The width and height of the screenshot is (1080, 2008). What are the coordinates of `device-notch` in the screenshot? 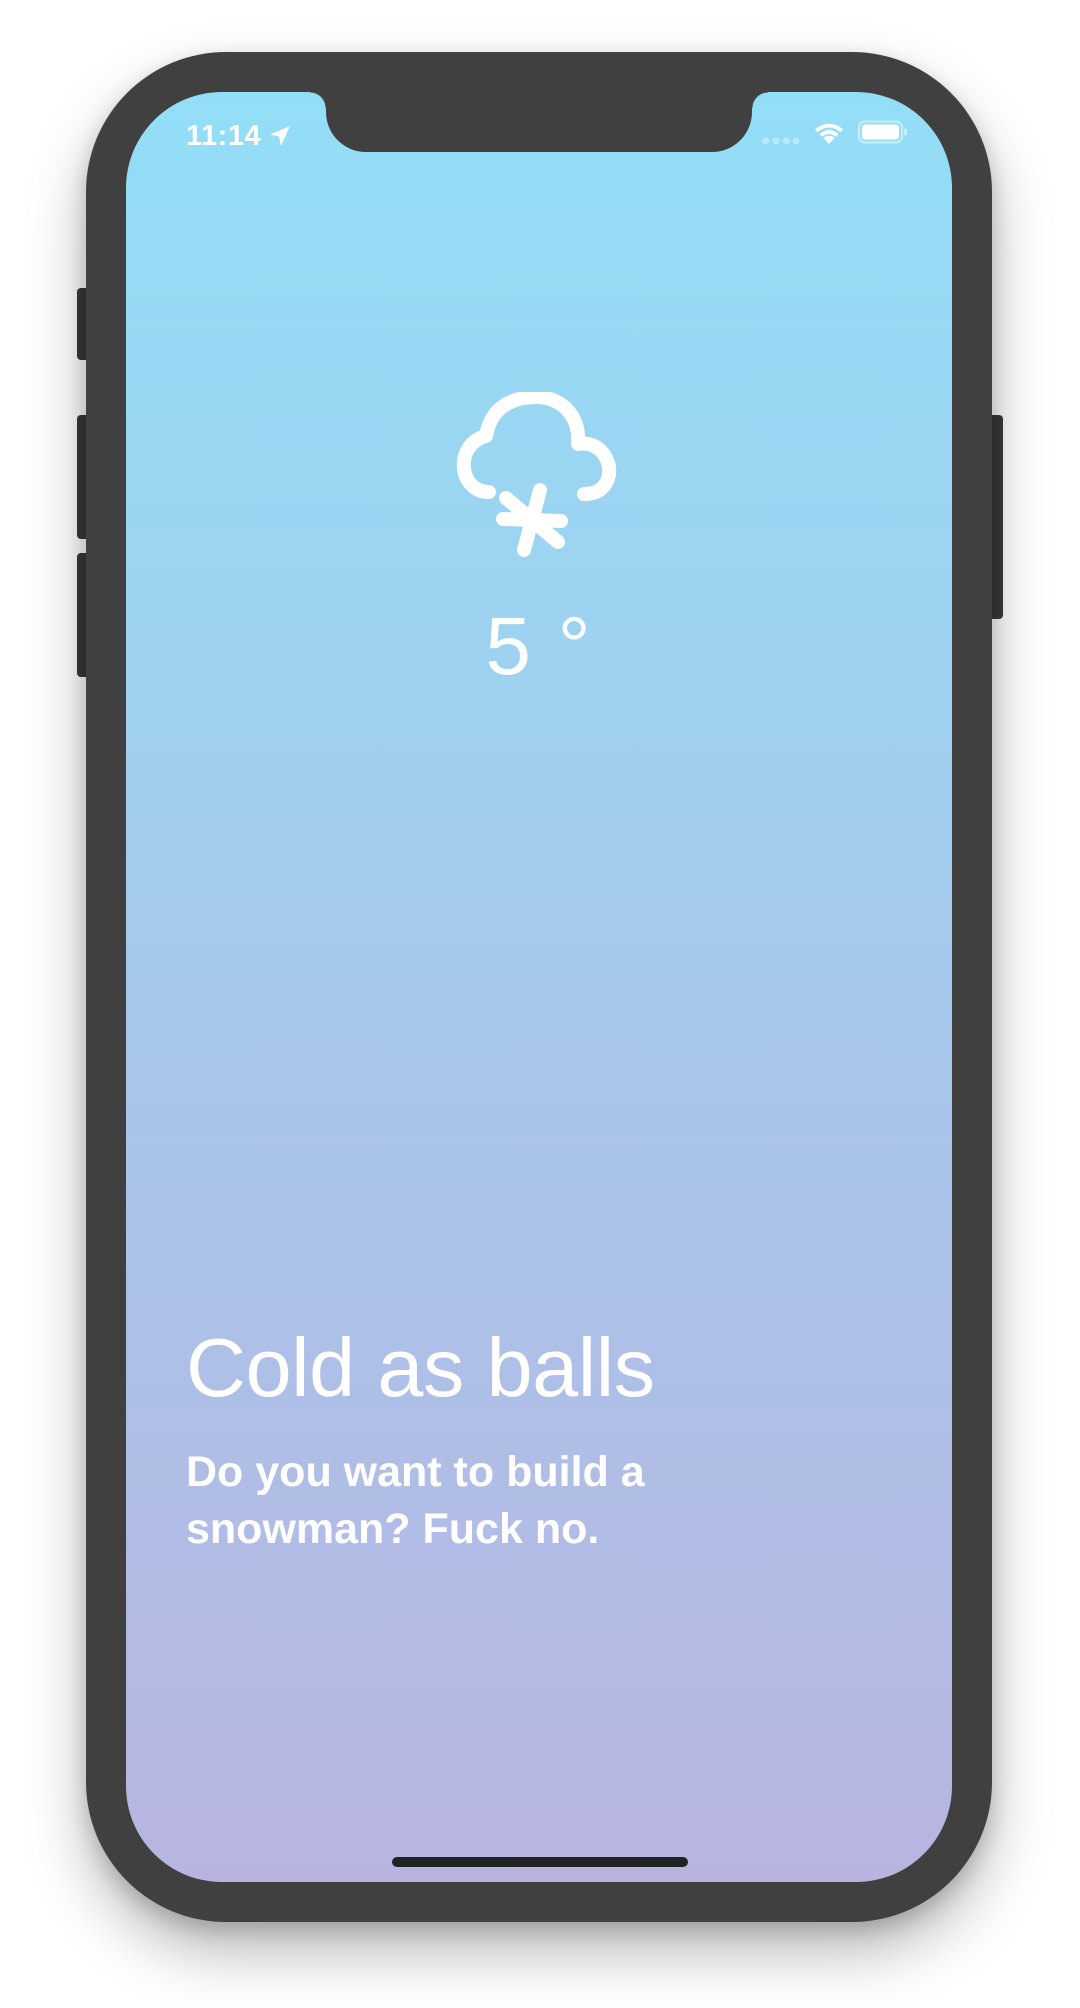 It's located at (539, 122).